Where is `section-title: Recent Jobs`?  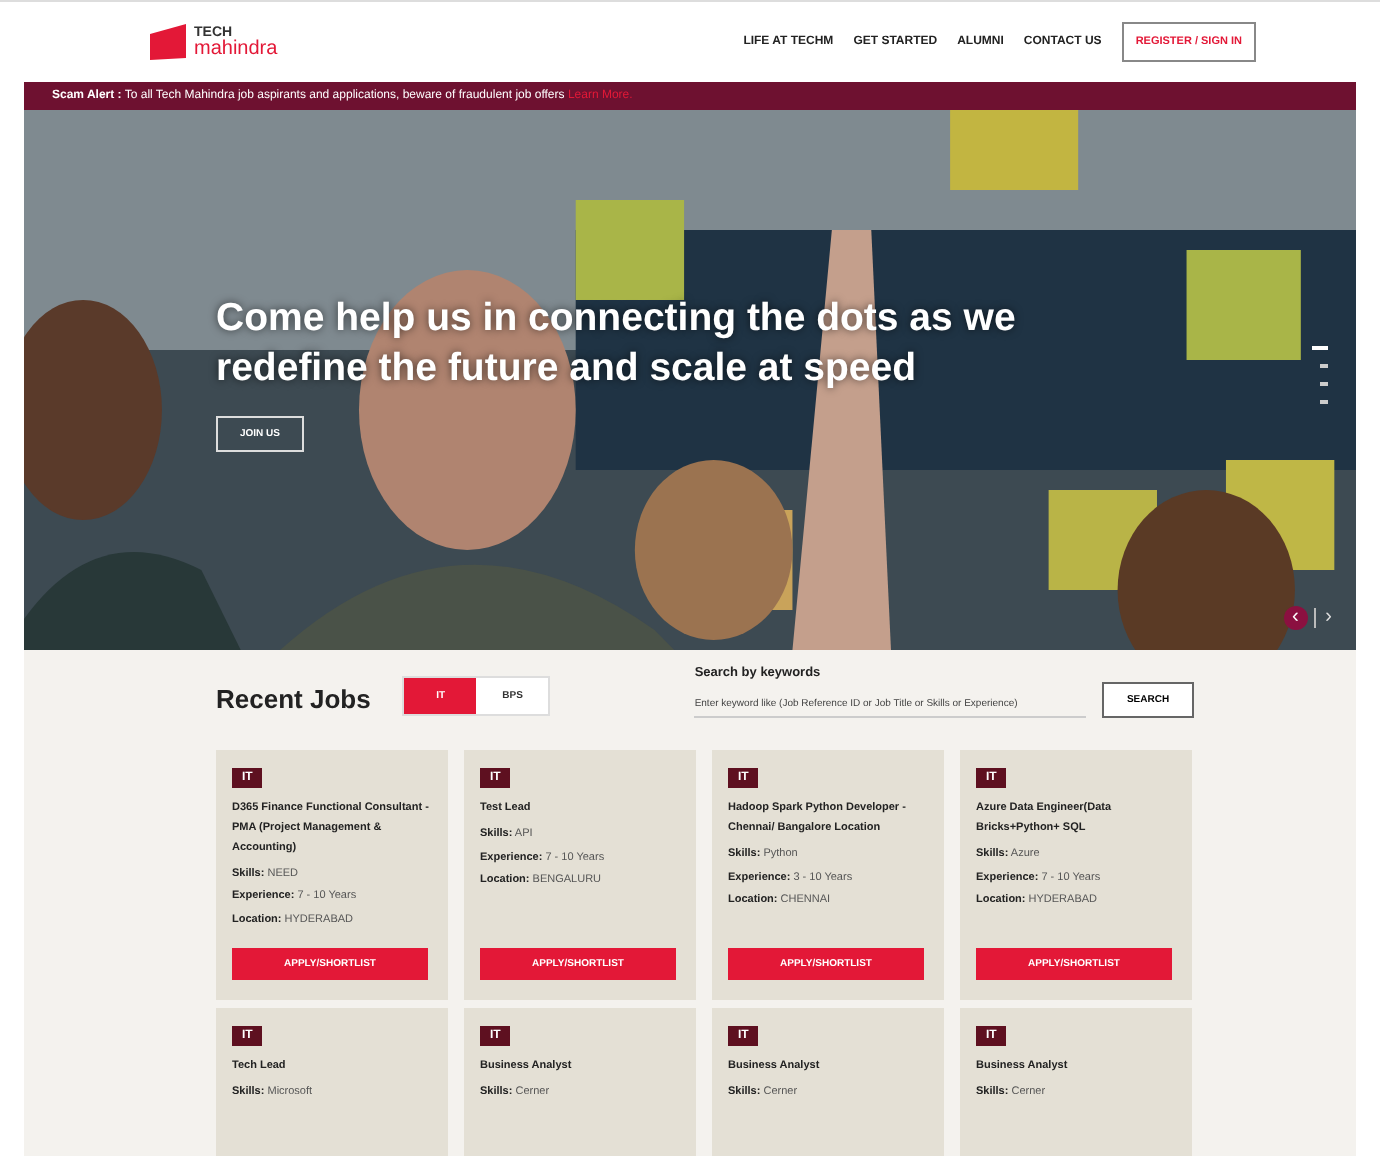 section-title: Recent Jobs is located at coordinates (293, 699).